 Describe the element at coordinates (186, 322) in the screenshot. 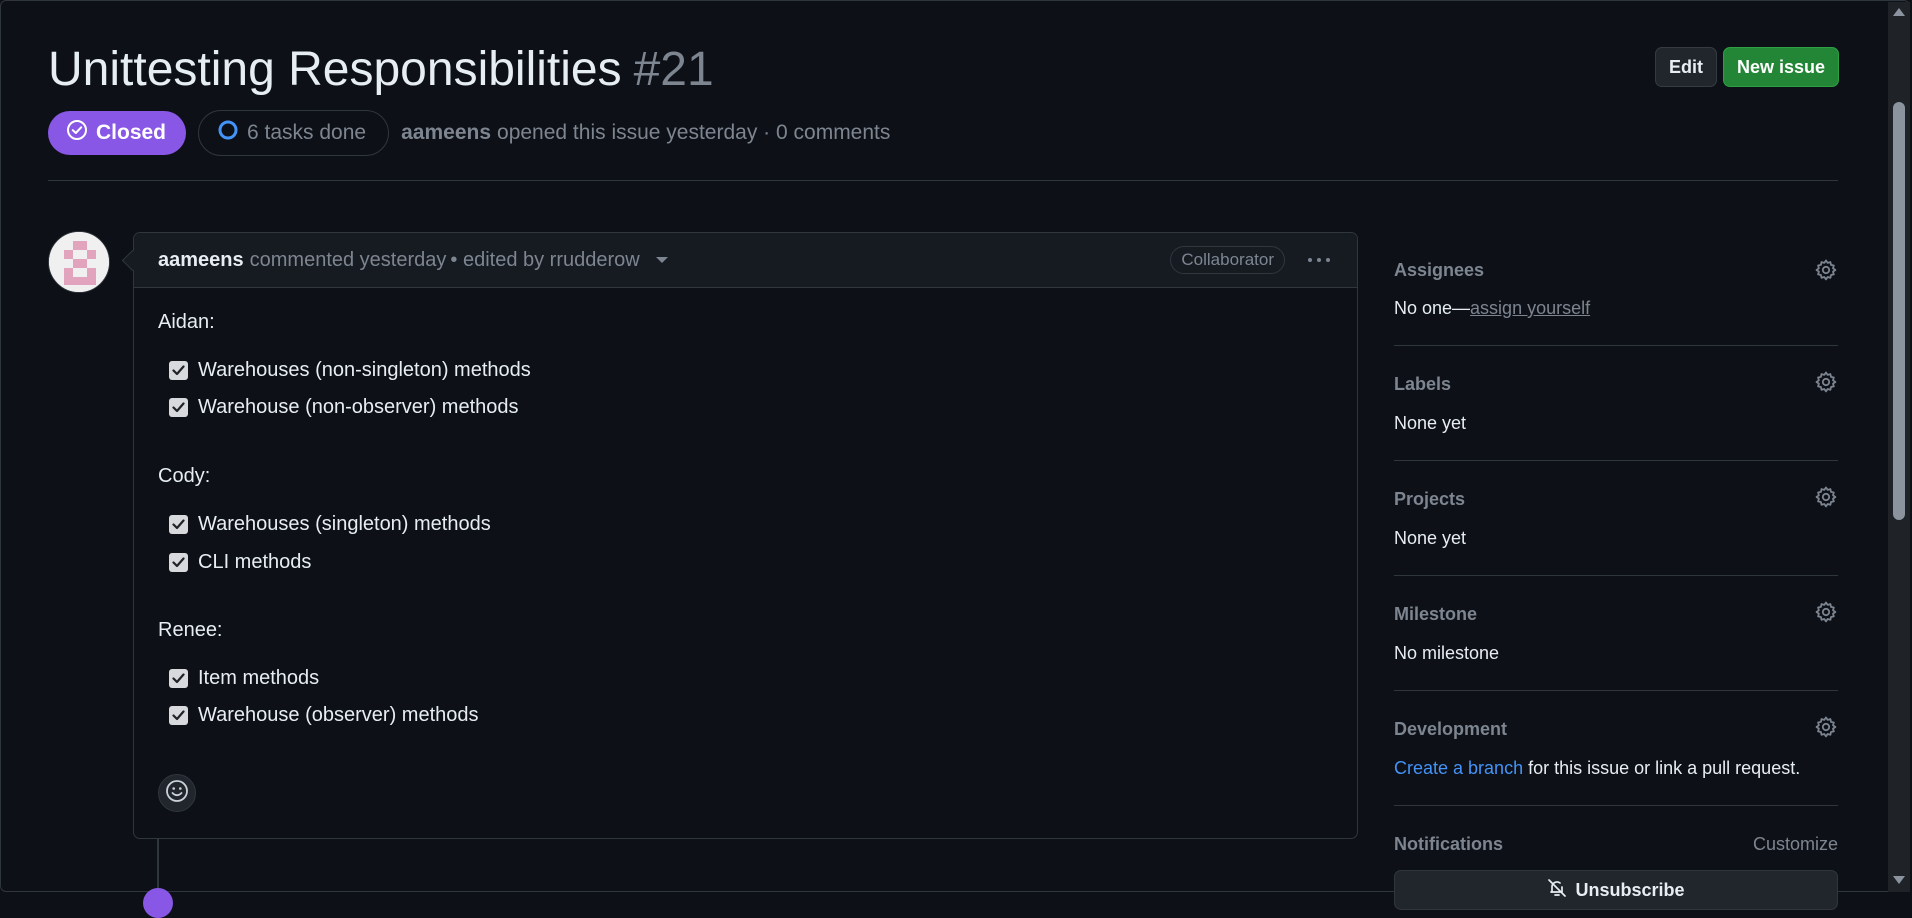

I see `section-heading: Aidan:` at that location.